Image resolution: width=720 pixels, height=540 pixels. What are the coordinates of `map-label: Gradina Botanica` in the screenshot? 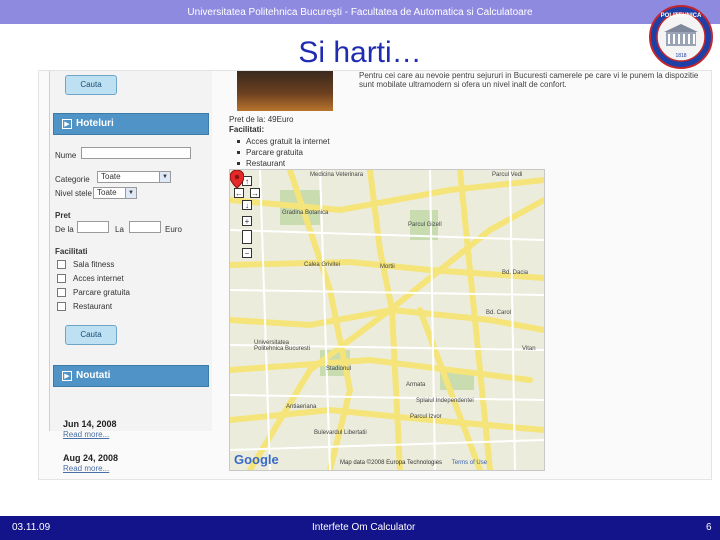 It's located at (305, 213).